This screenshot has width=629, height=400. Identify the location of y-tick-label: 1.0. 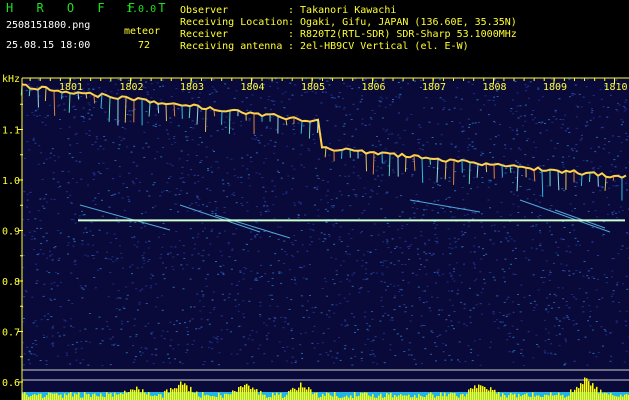
(11, 181).